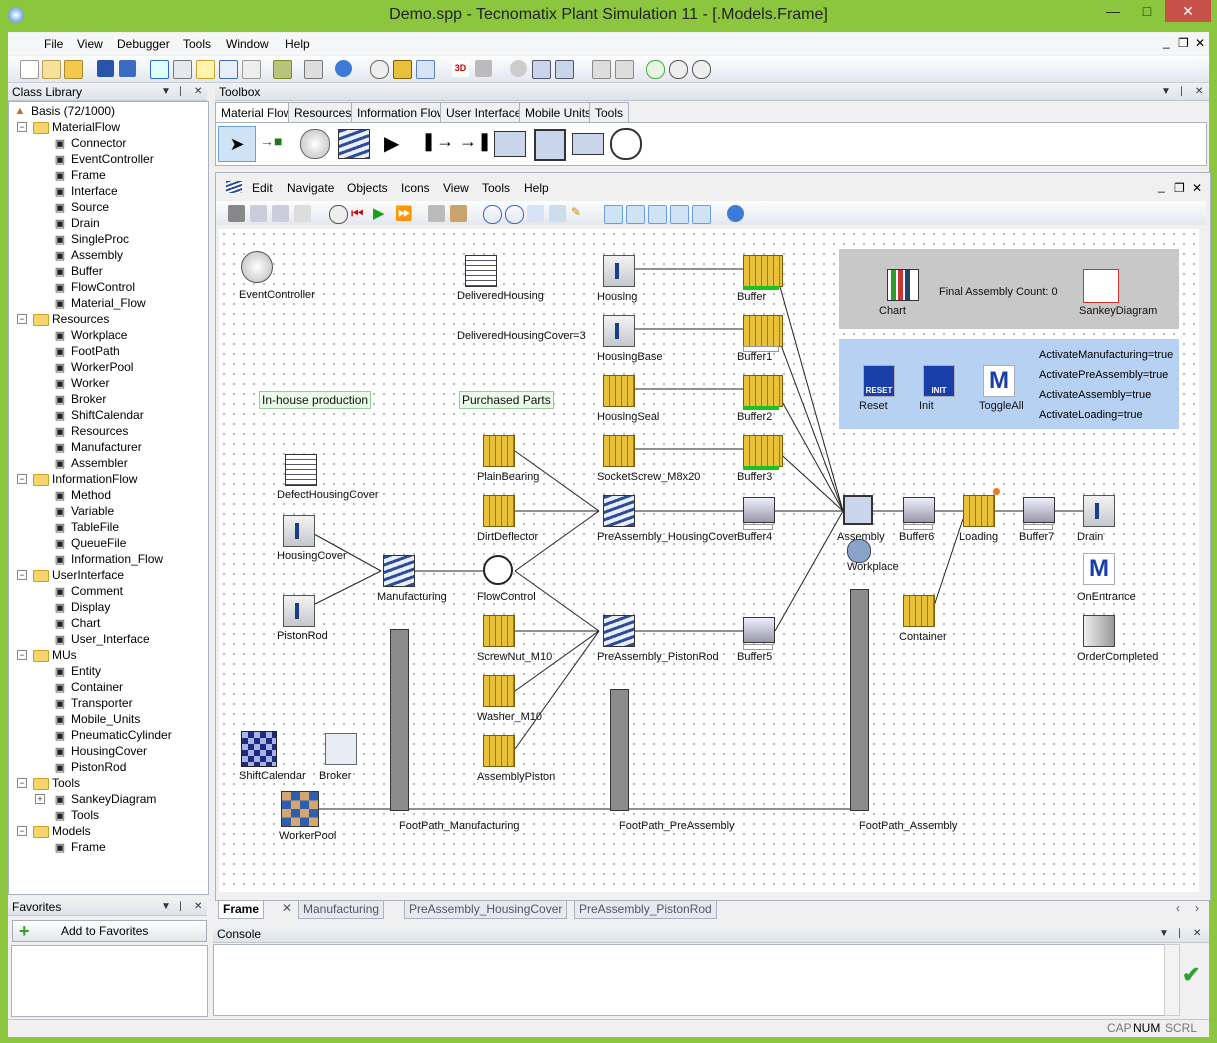  What do you see at coordinates (82, 239) in the screenshot?
I see `tree-item: ▣ SingleProc` at bounding box center [82, 239].